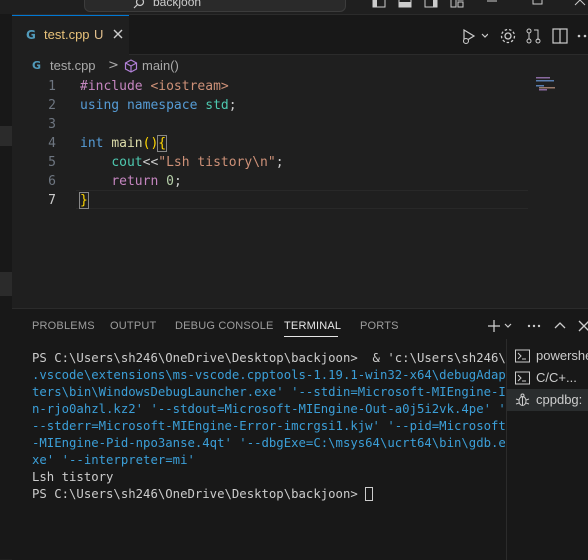  What do you see at coordinates (547, 449) in the screenshot?
I see `terminal-list: powershe C/C+... cppdbg:` at bounding box center [547, 449].